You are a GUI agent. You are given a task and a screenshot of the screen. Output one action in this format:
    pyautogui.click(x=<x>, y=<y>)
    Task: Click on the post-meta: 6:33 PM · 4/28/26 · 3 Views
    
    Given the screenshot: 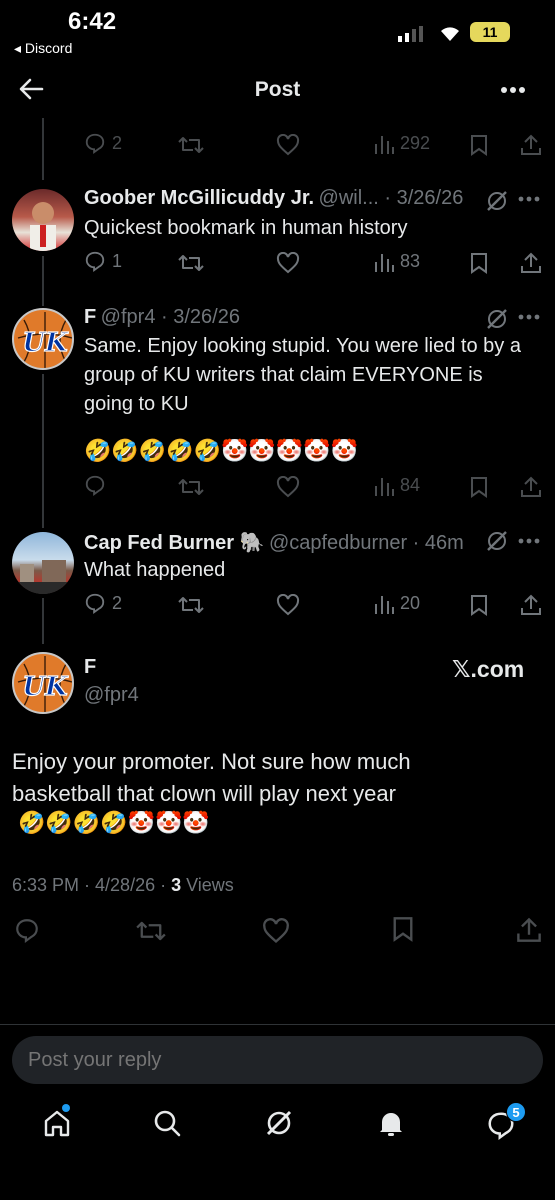 What is the action you would take?
    pyautogui.click(x=123, y=885)
    